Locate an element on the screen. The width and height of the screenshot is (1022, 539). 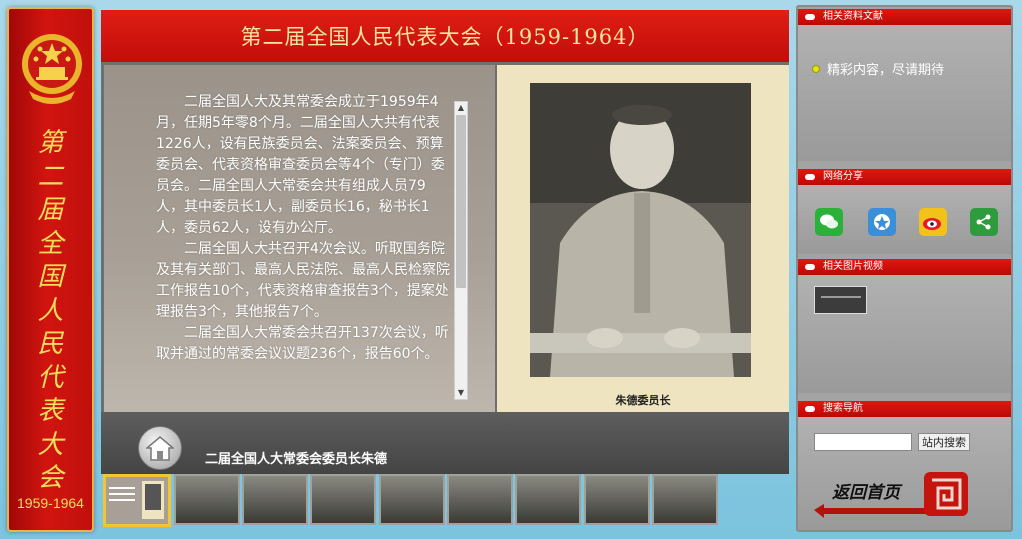
wechat-icon is located at coordinates (829, 222).